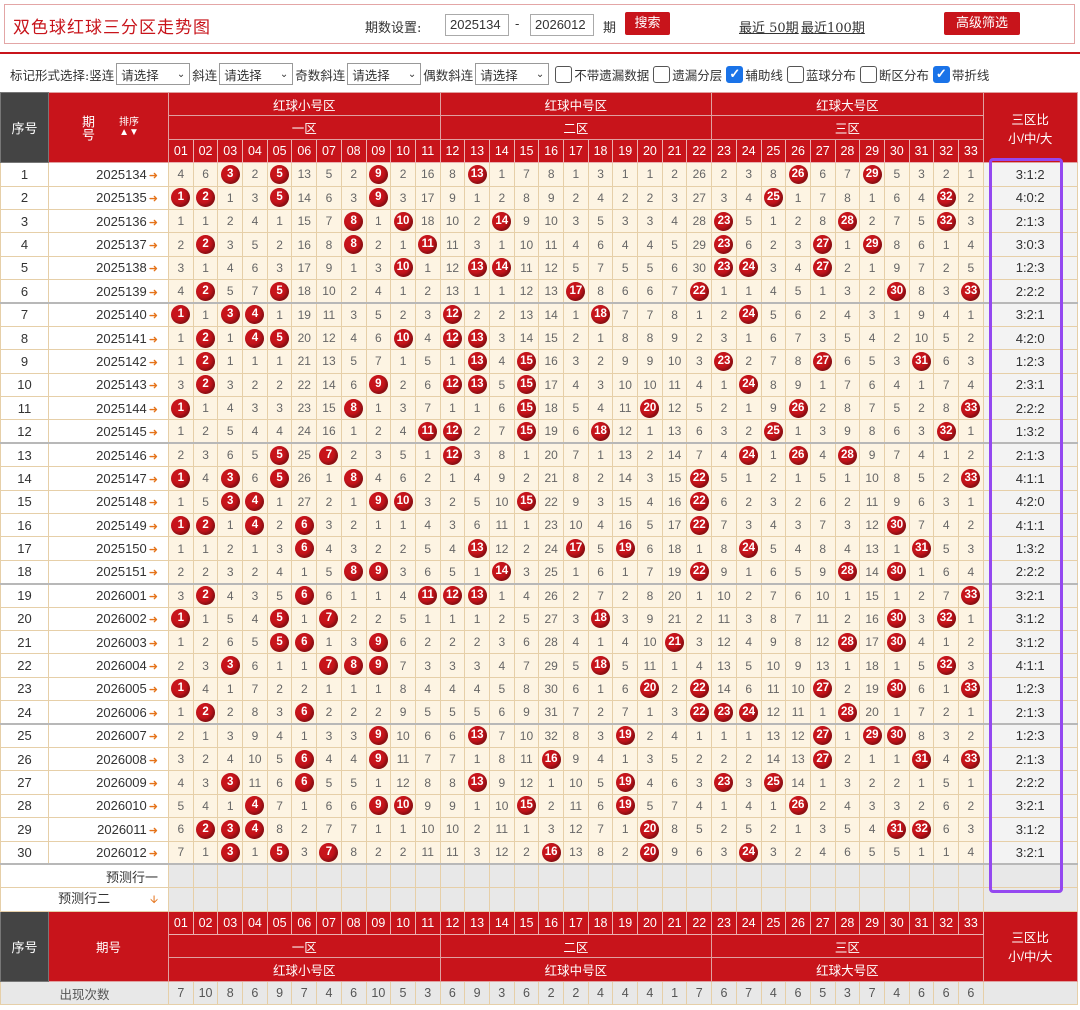  I want to click on row-period: 2025146 ➜, so click(108, 455).